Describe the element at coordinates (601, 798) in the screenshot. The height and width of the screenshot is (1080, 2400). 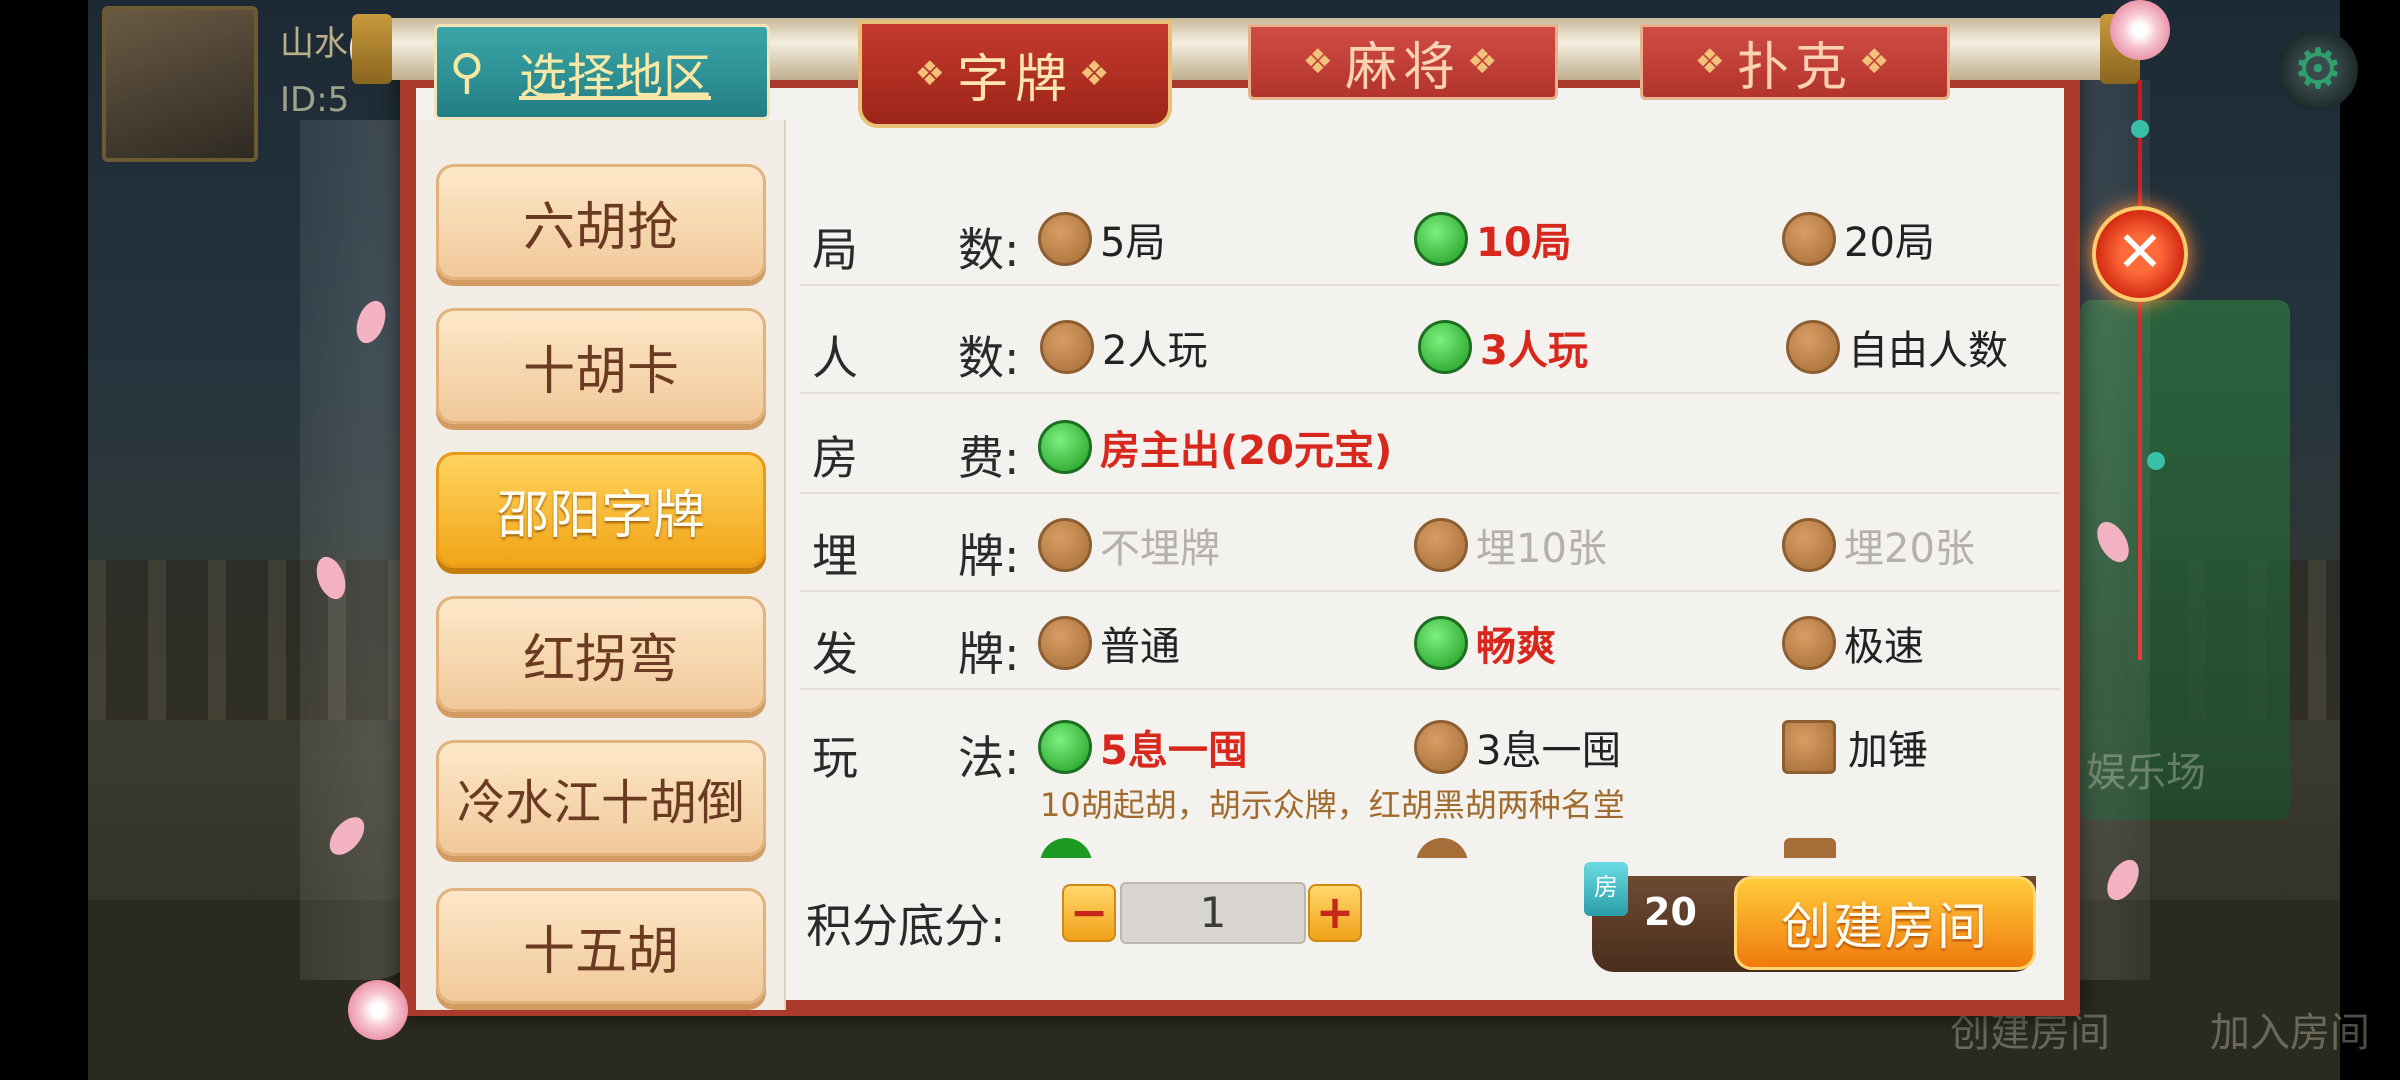
I see `game-item: 冷水江十胡倒` at that location.